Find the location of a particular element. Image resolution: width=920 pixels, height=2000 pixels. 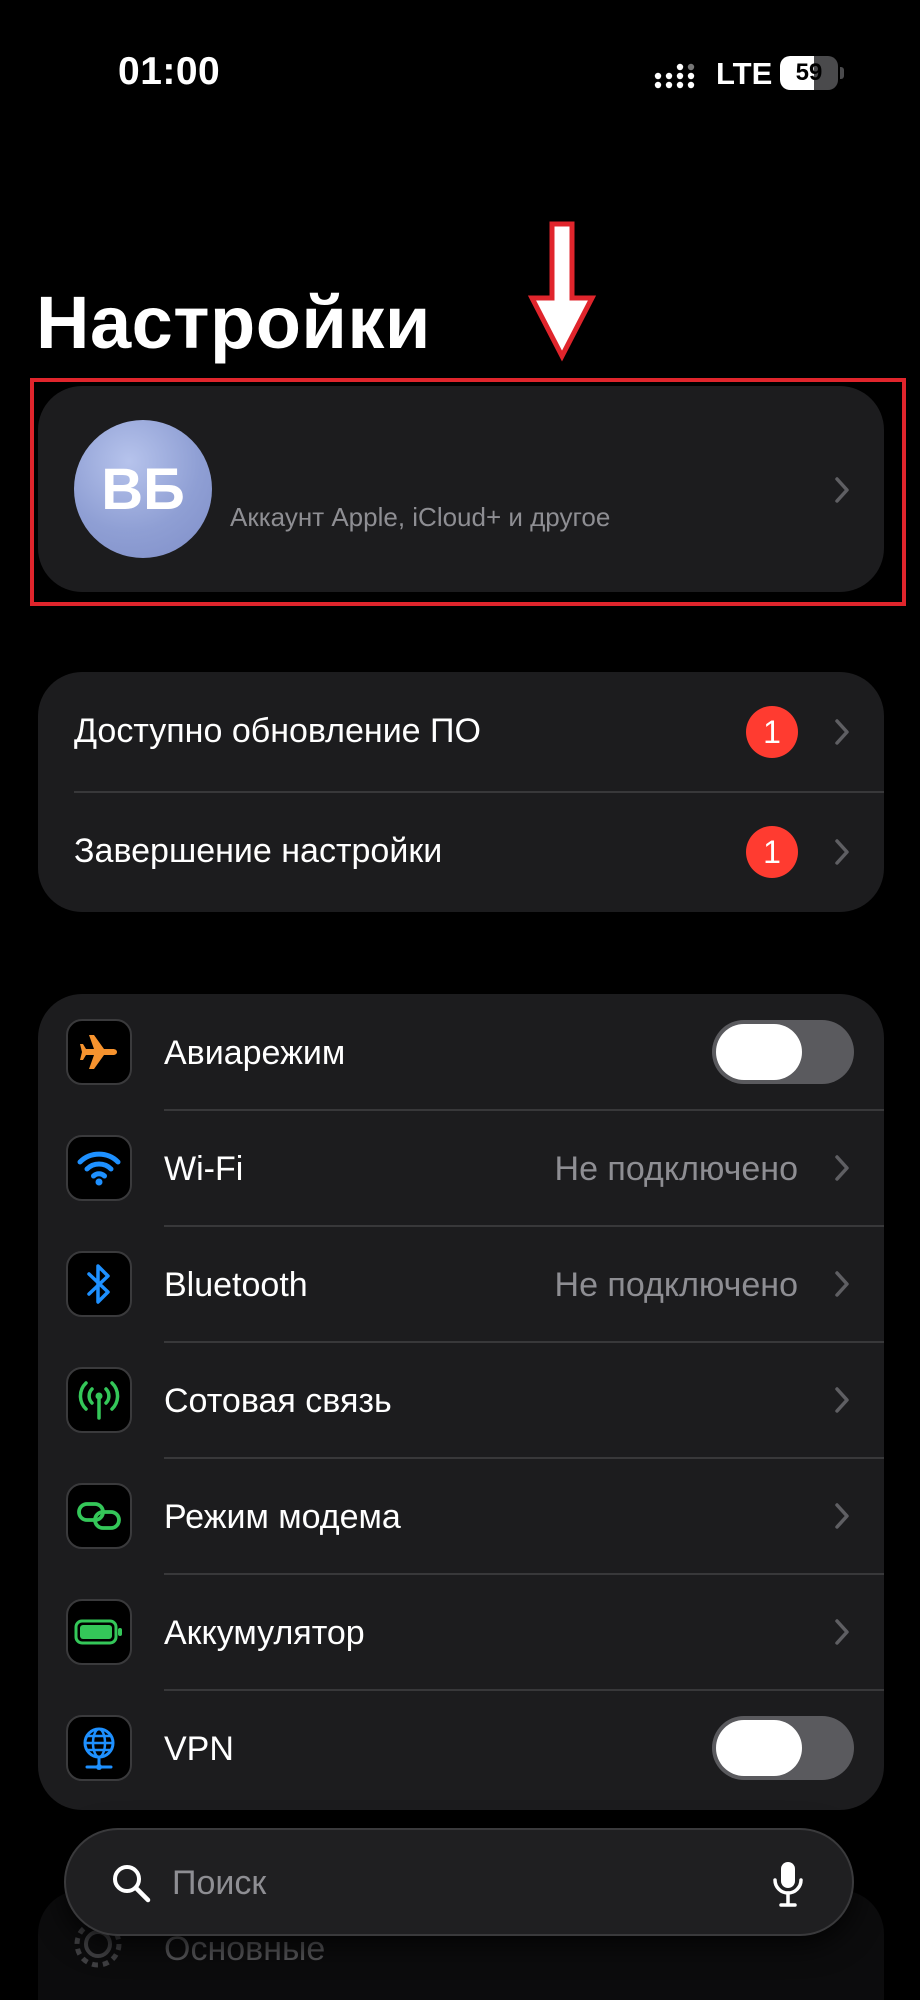

search-bar is located at coordinates (459, 1882).